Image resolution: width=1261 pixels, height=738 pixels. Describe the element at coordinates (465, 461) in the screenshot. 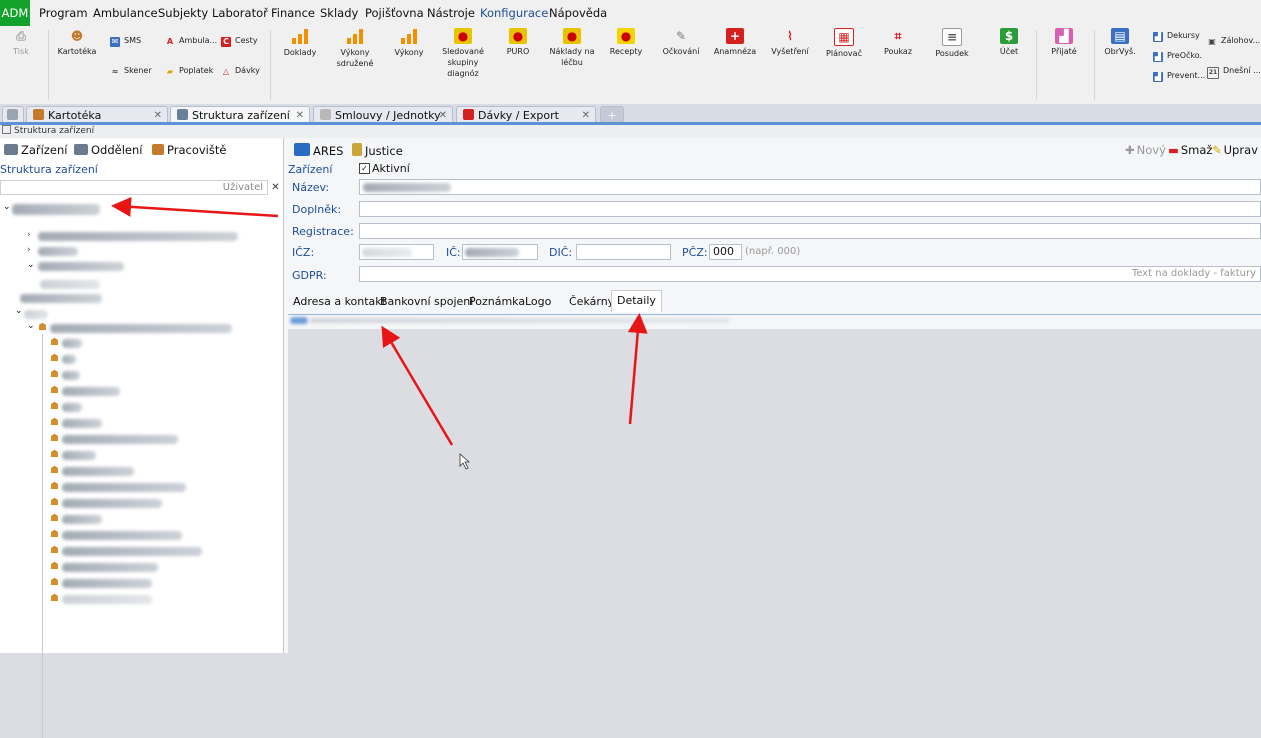

I see `mouse-cursor-icon` at that location.